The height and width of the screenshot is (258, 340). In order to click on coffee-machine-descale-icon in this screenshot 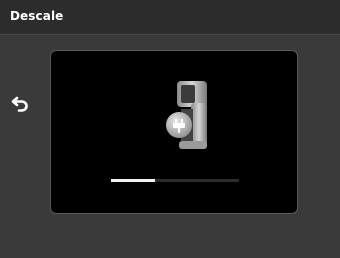, I will do `click(187, 115)`.